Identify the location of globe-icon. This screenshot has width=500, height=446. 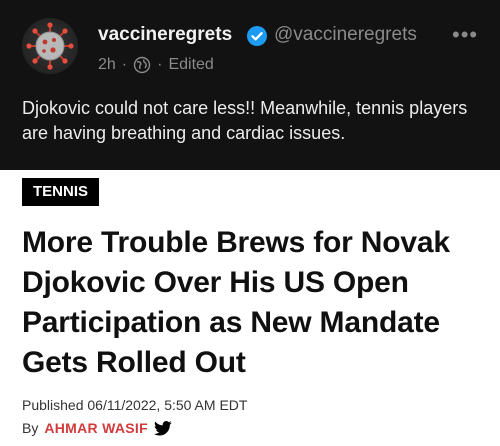
(142, 65).